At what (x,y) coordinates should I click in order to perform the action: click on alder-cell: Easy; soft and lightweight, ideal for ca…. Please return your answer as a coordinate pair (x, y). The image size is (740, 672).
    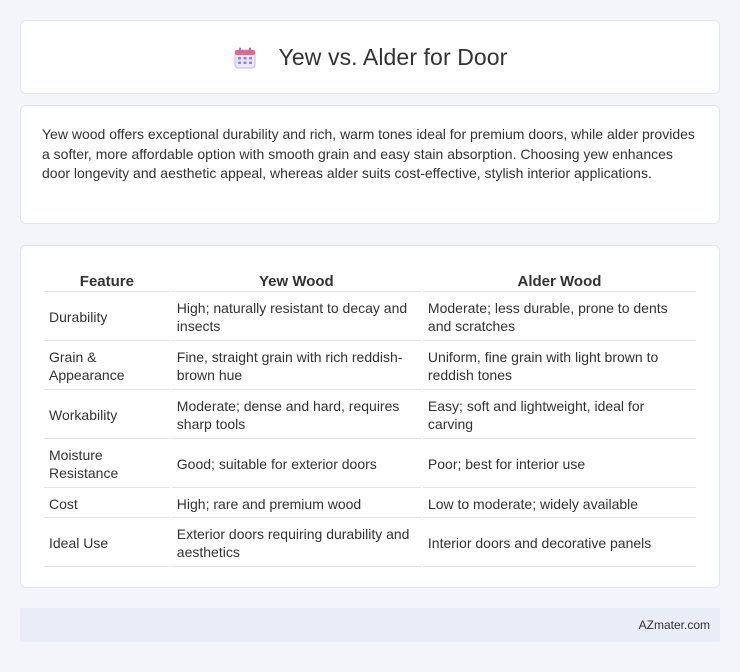
    Looking at the image, I should click on (559, 415).